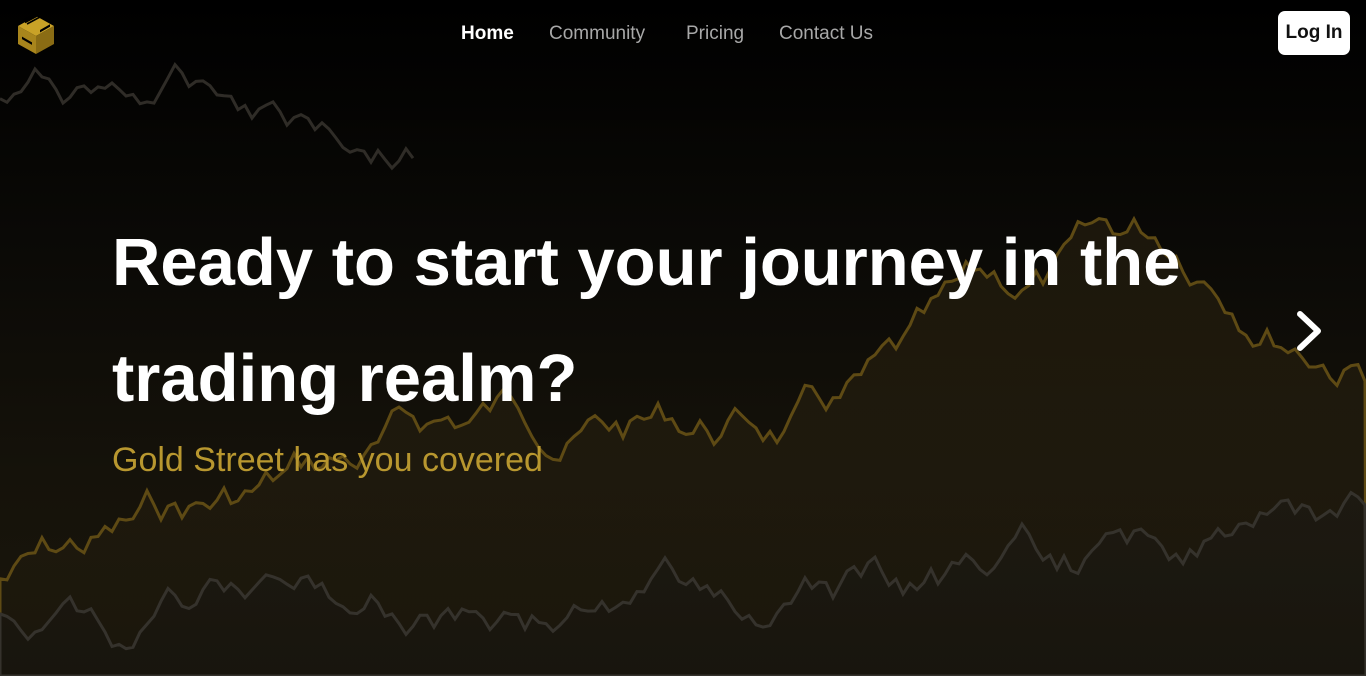  I want to click on hero-subheadline: Gold Street has you covered, so click(327, 460).